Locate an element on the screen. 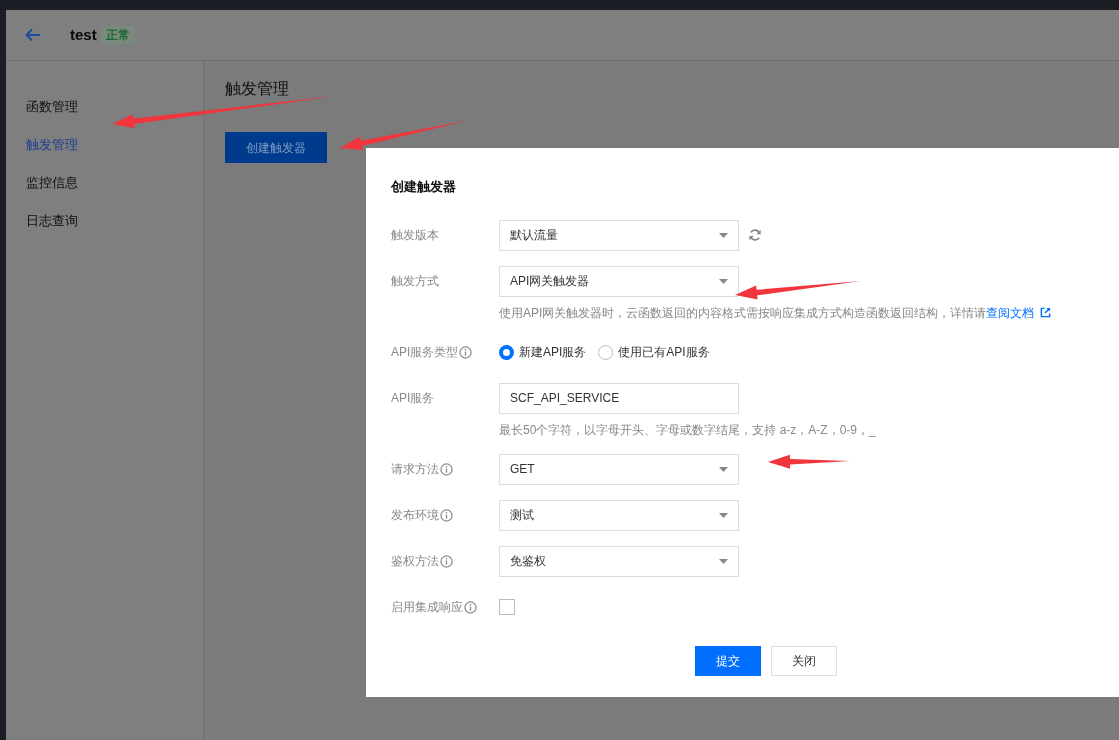 This screenshot has width=1119, height=740. refresh-icon is located at coordinates (755, 235).